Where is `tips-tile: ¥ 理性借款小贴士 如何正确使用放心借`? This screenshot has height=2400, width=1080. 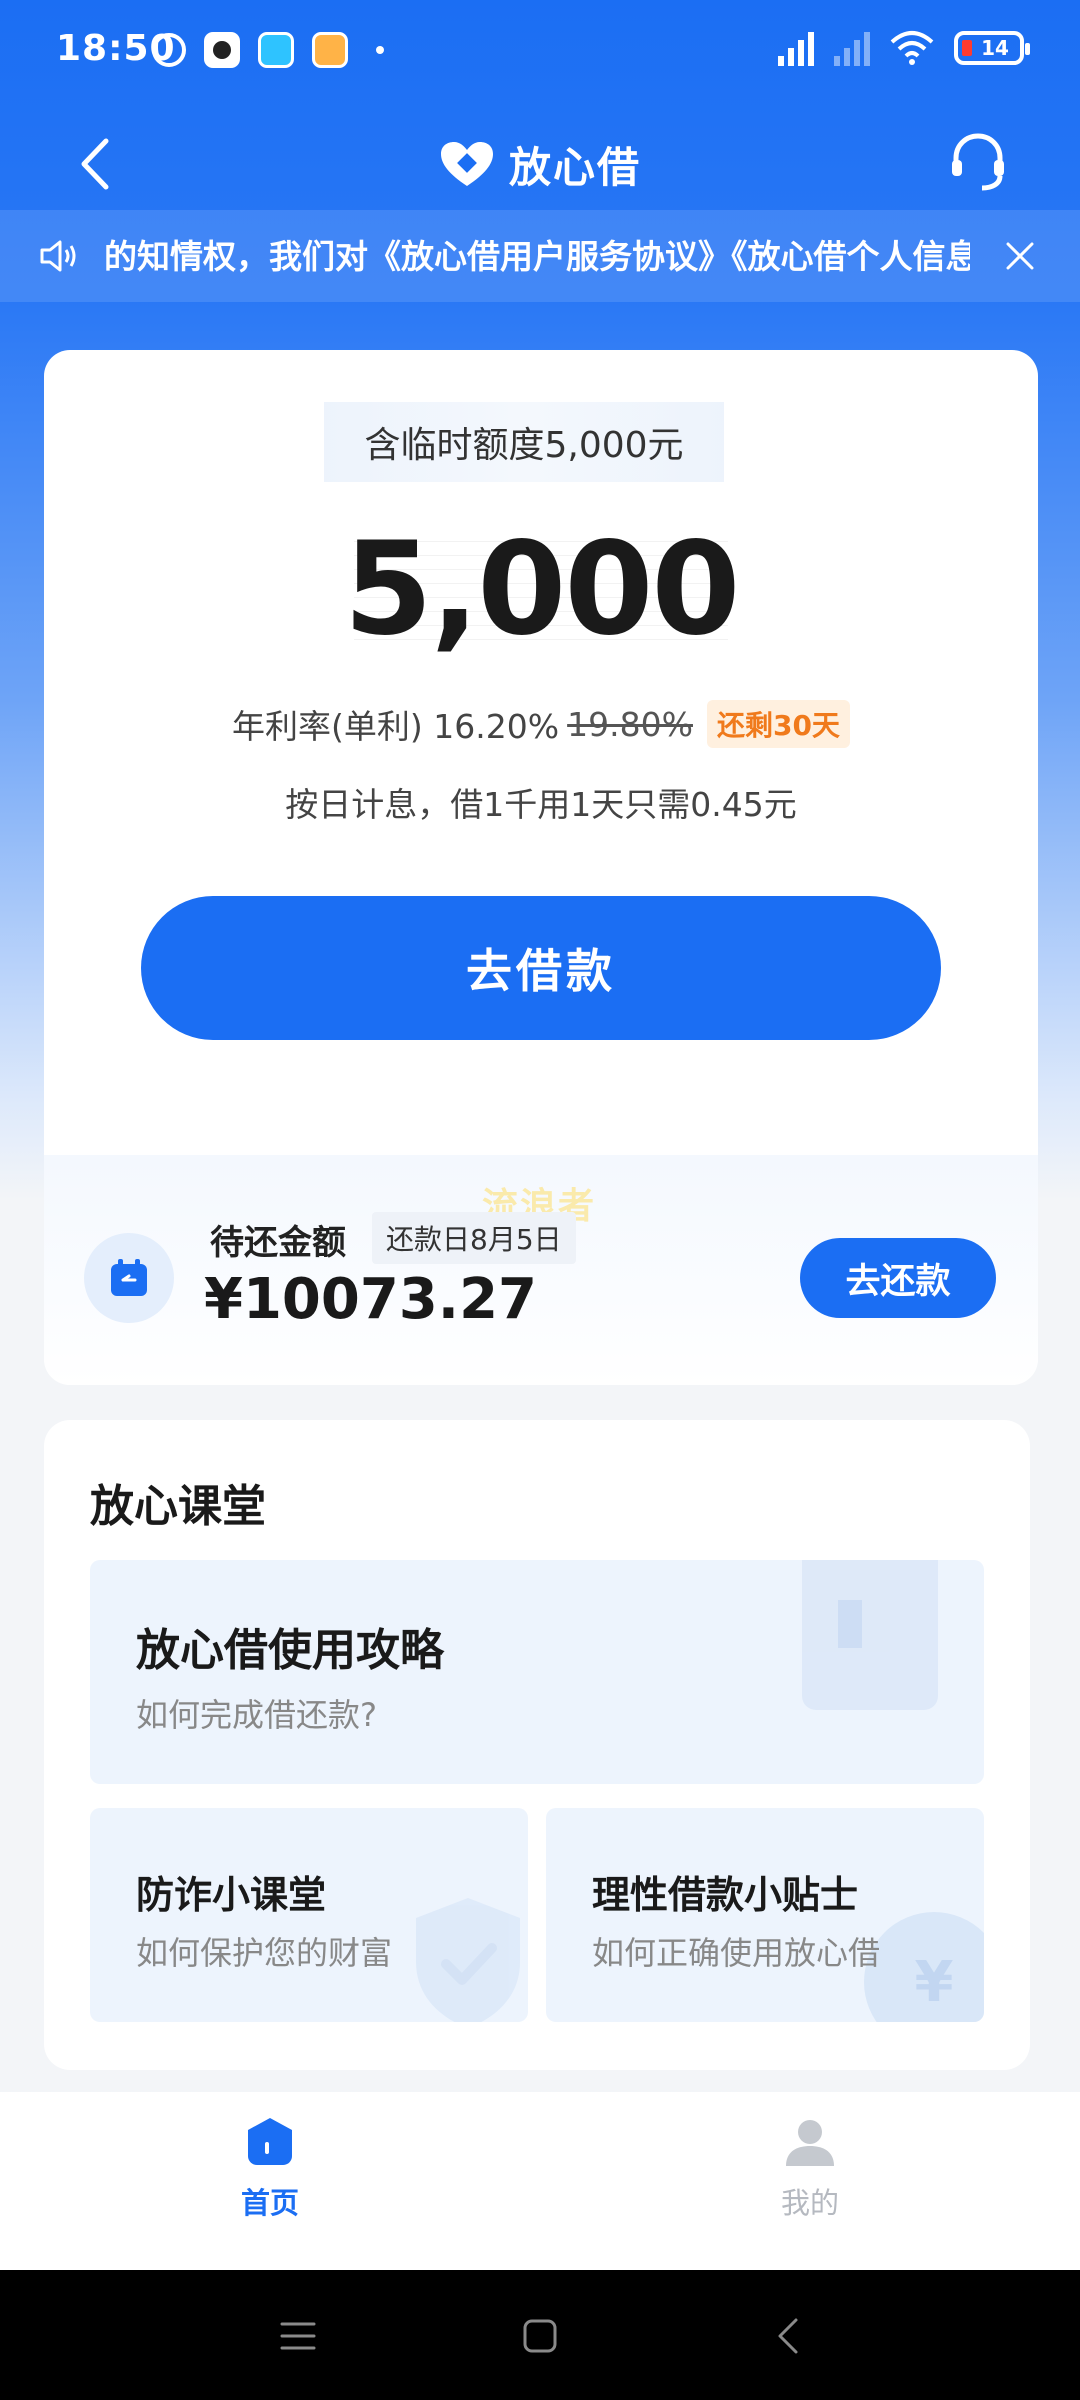
tips-tile: ¥ 理性借款小贴士 如何正确使用放心借 is located at coordinates (765, 1915).